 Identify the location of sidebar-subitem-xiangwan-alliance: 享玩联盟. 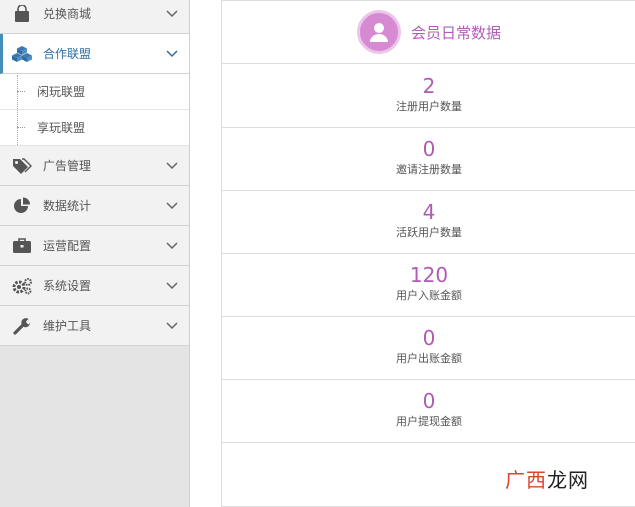
(94, 128).